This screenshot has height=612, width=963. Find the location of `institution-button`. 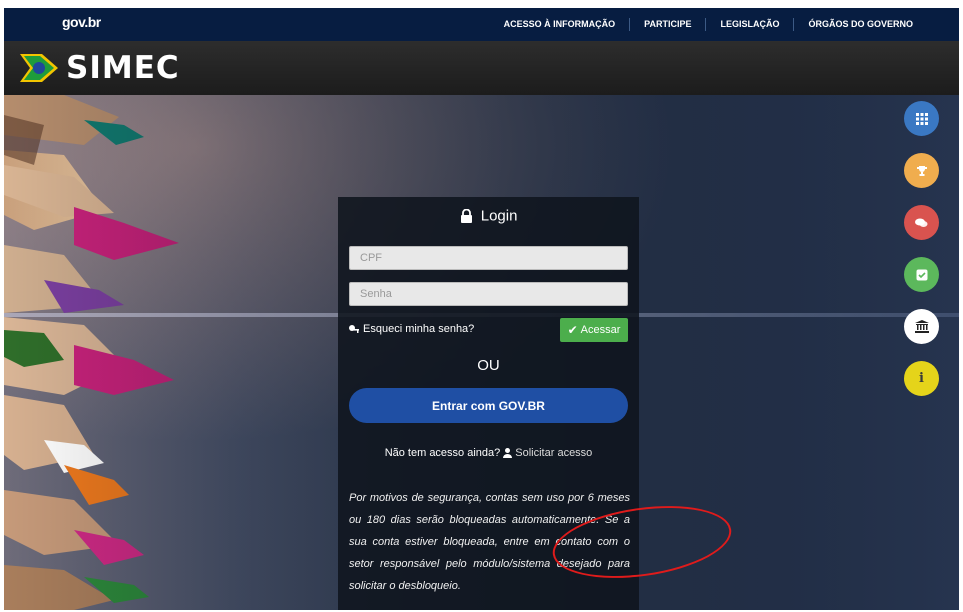

institution-button is located at coordinates (921, 326).